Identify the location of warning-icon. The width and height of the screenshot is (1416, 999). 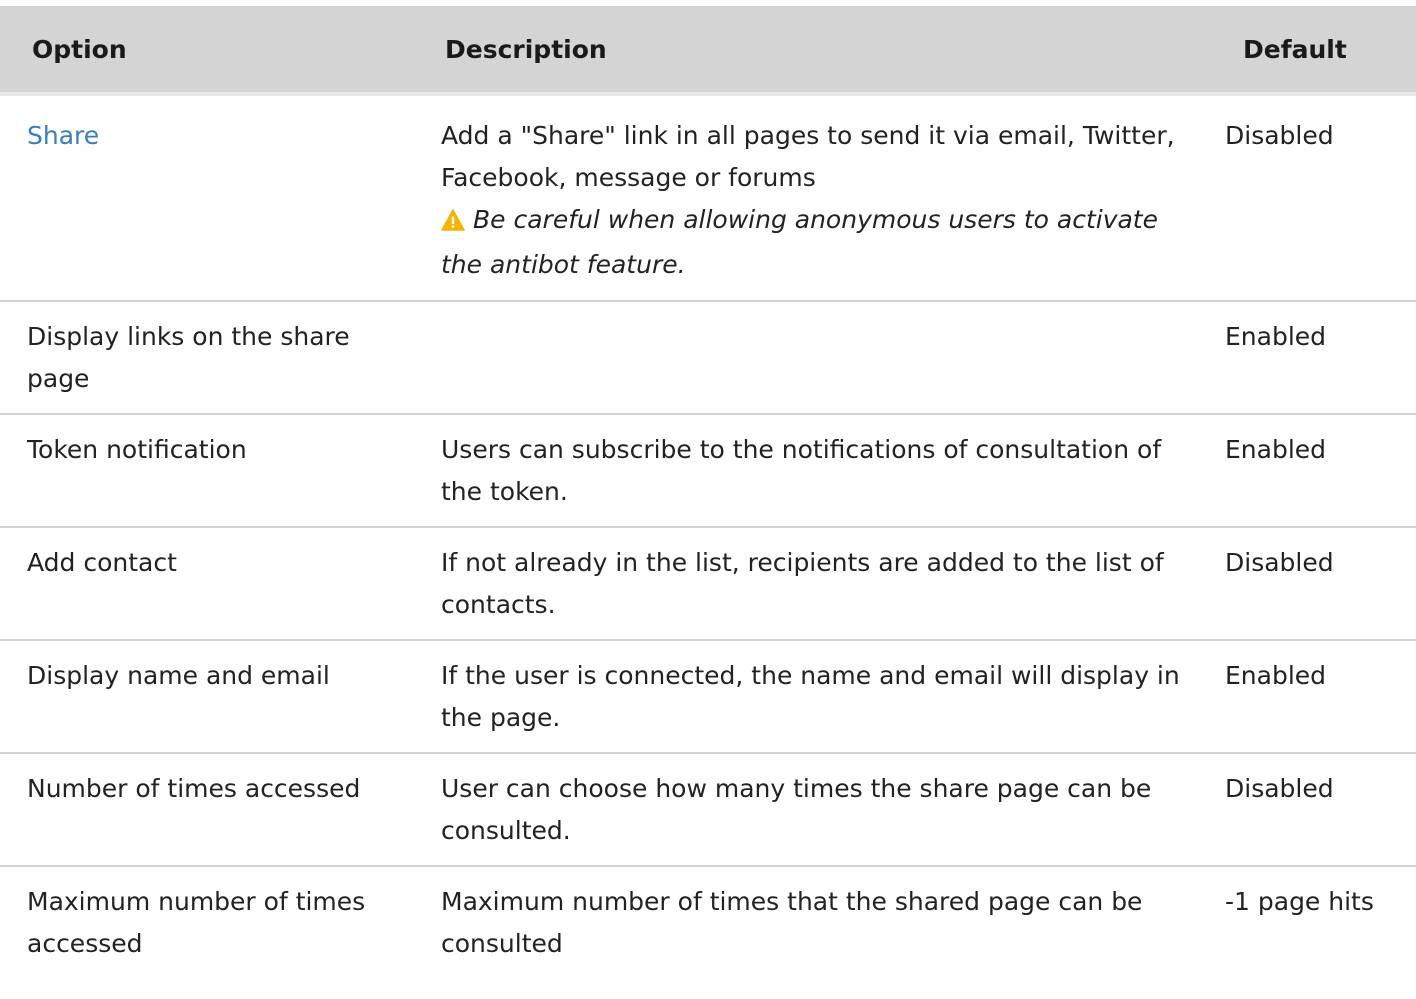
(453, 223).